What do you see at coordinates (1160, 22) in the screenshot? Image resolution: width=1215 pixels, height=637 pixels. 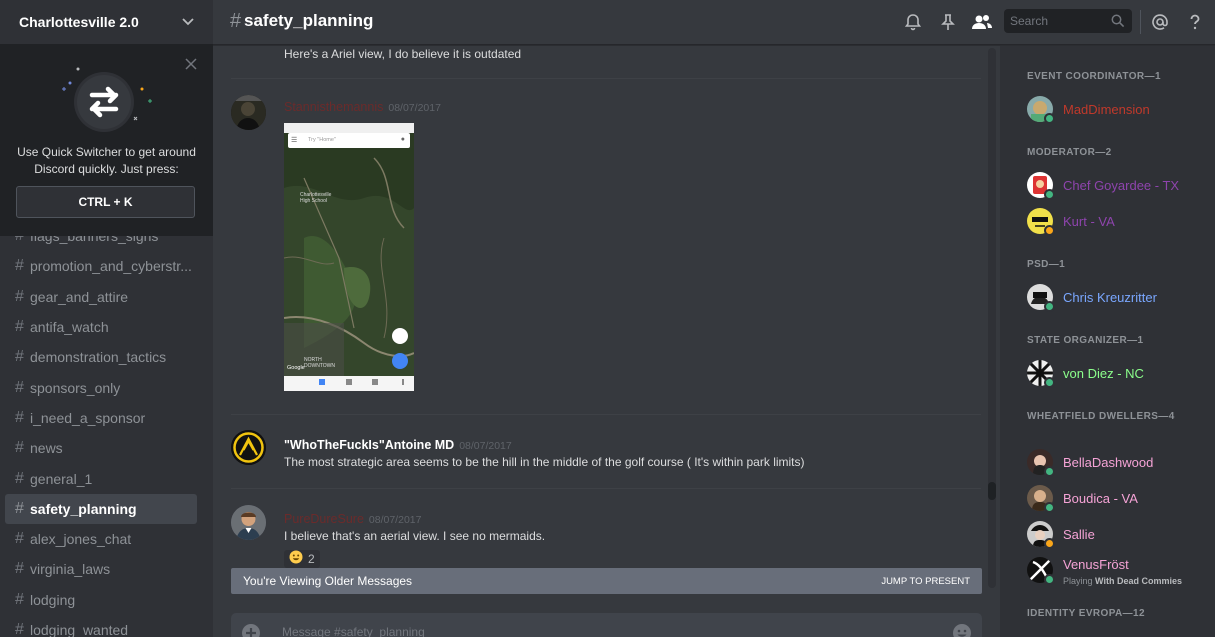 I see `mention-icon` at bounding box center [1160, 22].